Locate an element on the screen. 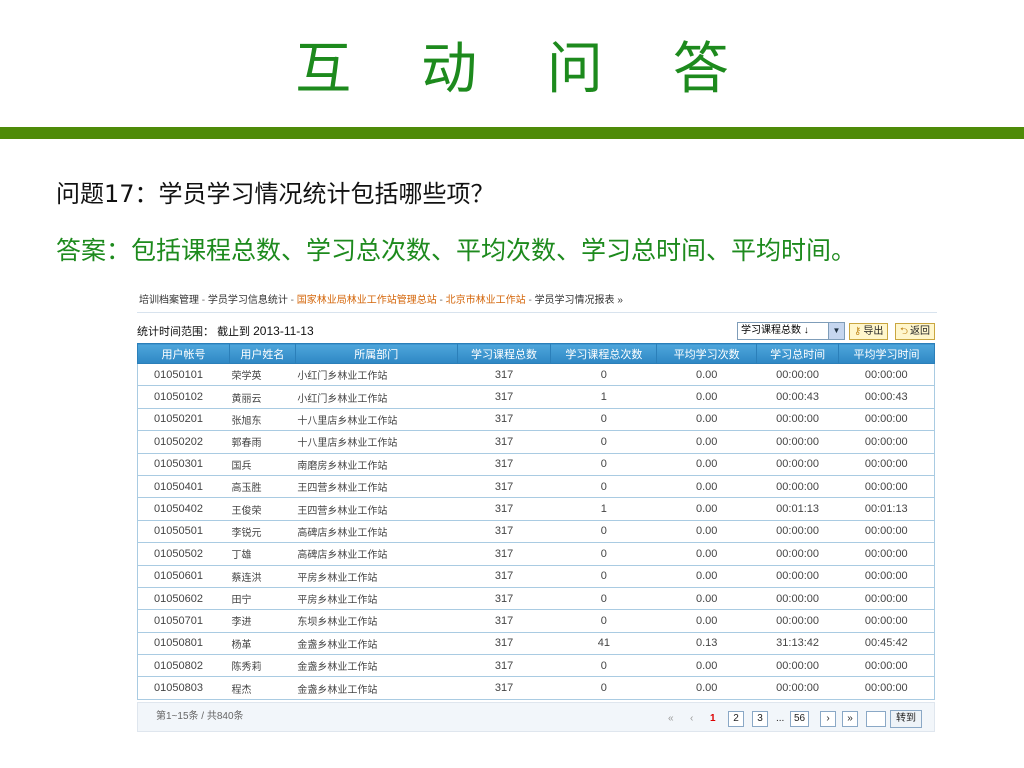 The image size is (1024, 768). cell-name: 杨革 is located at coordinates (262, 643).